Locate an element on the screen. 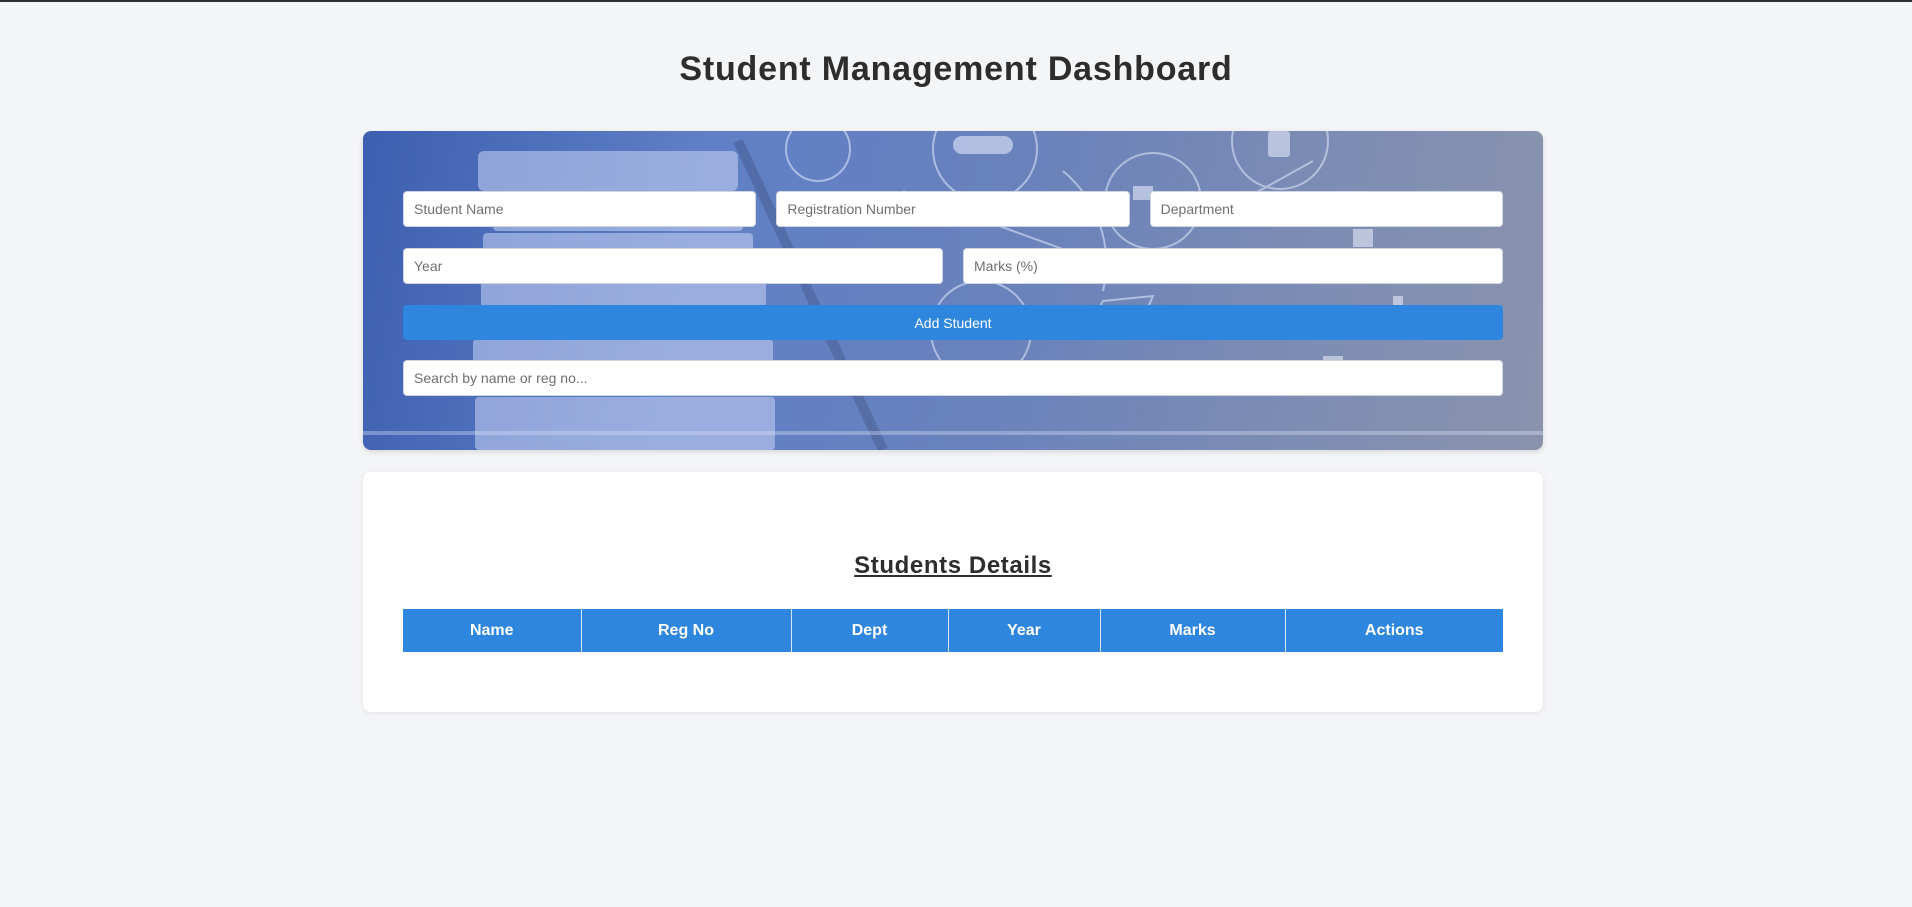 This screenshot has width=1912, height=907. students-table: Name Reg No Dept Year Marks Actions is located at coordinates (953, 630).